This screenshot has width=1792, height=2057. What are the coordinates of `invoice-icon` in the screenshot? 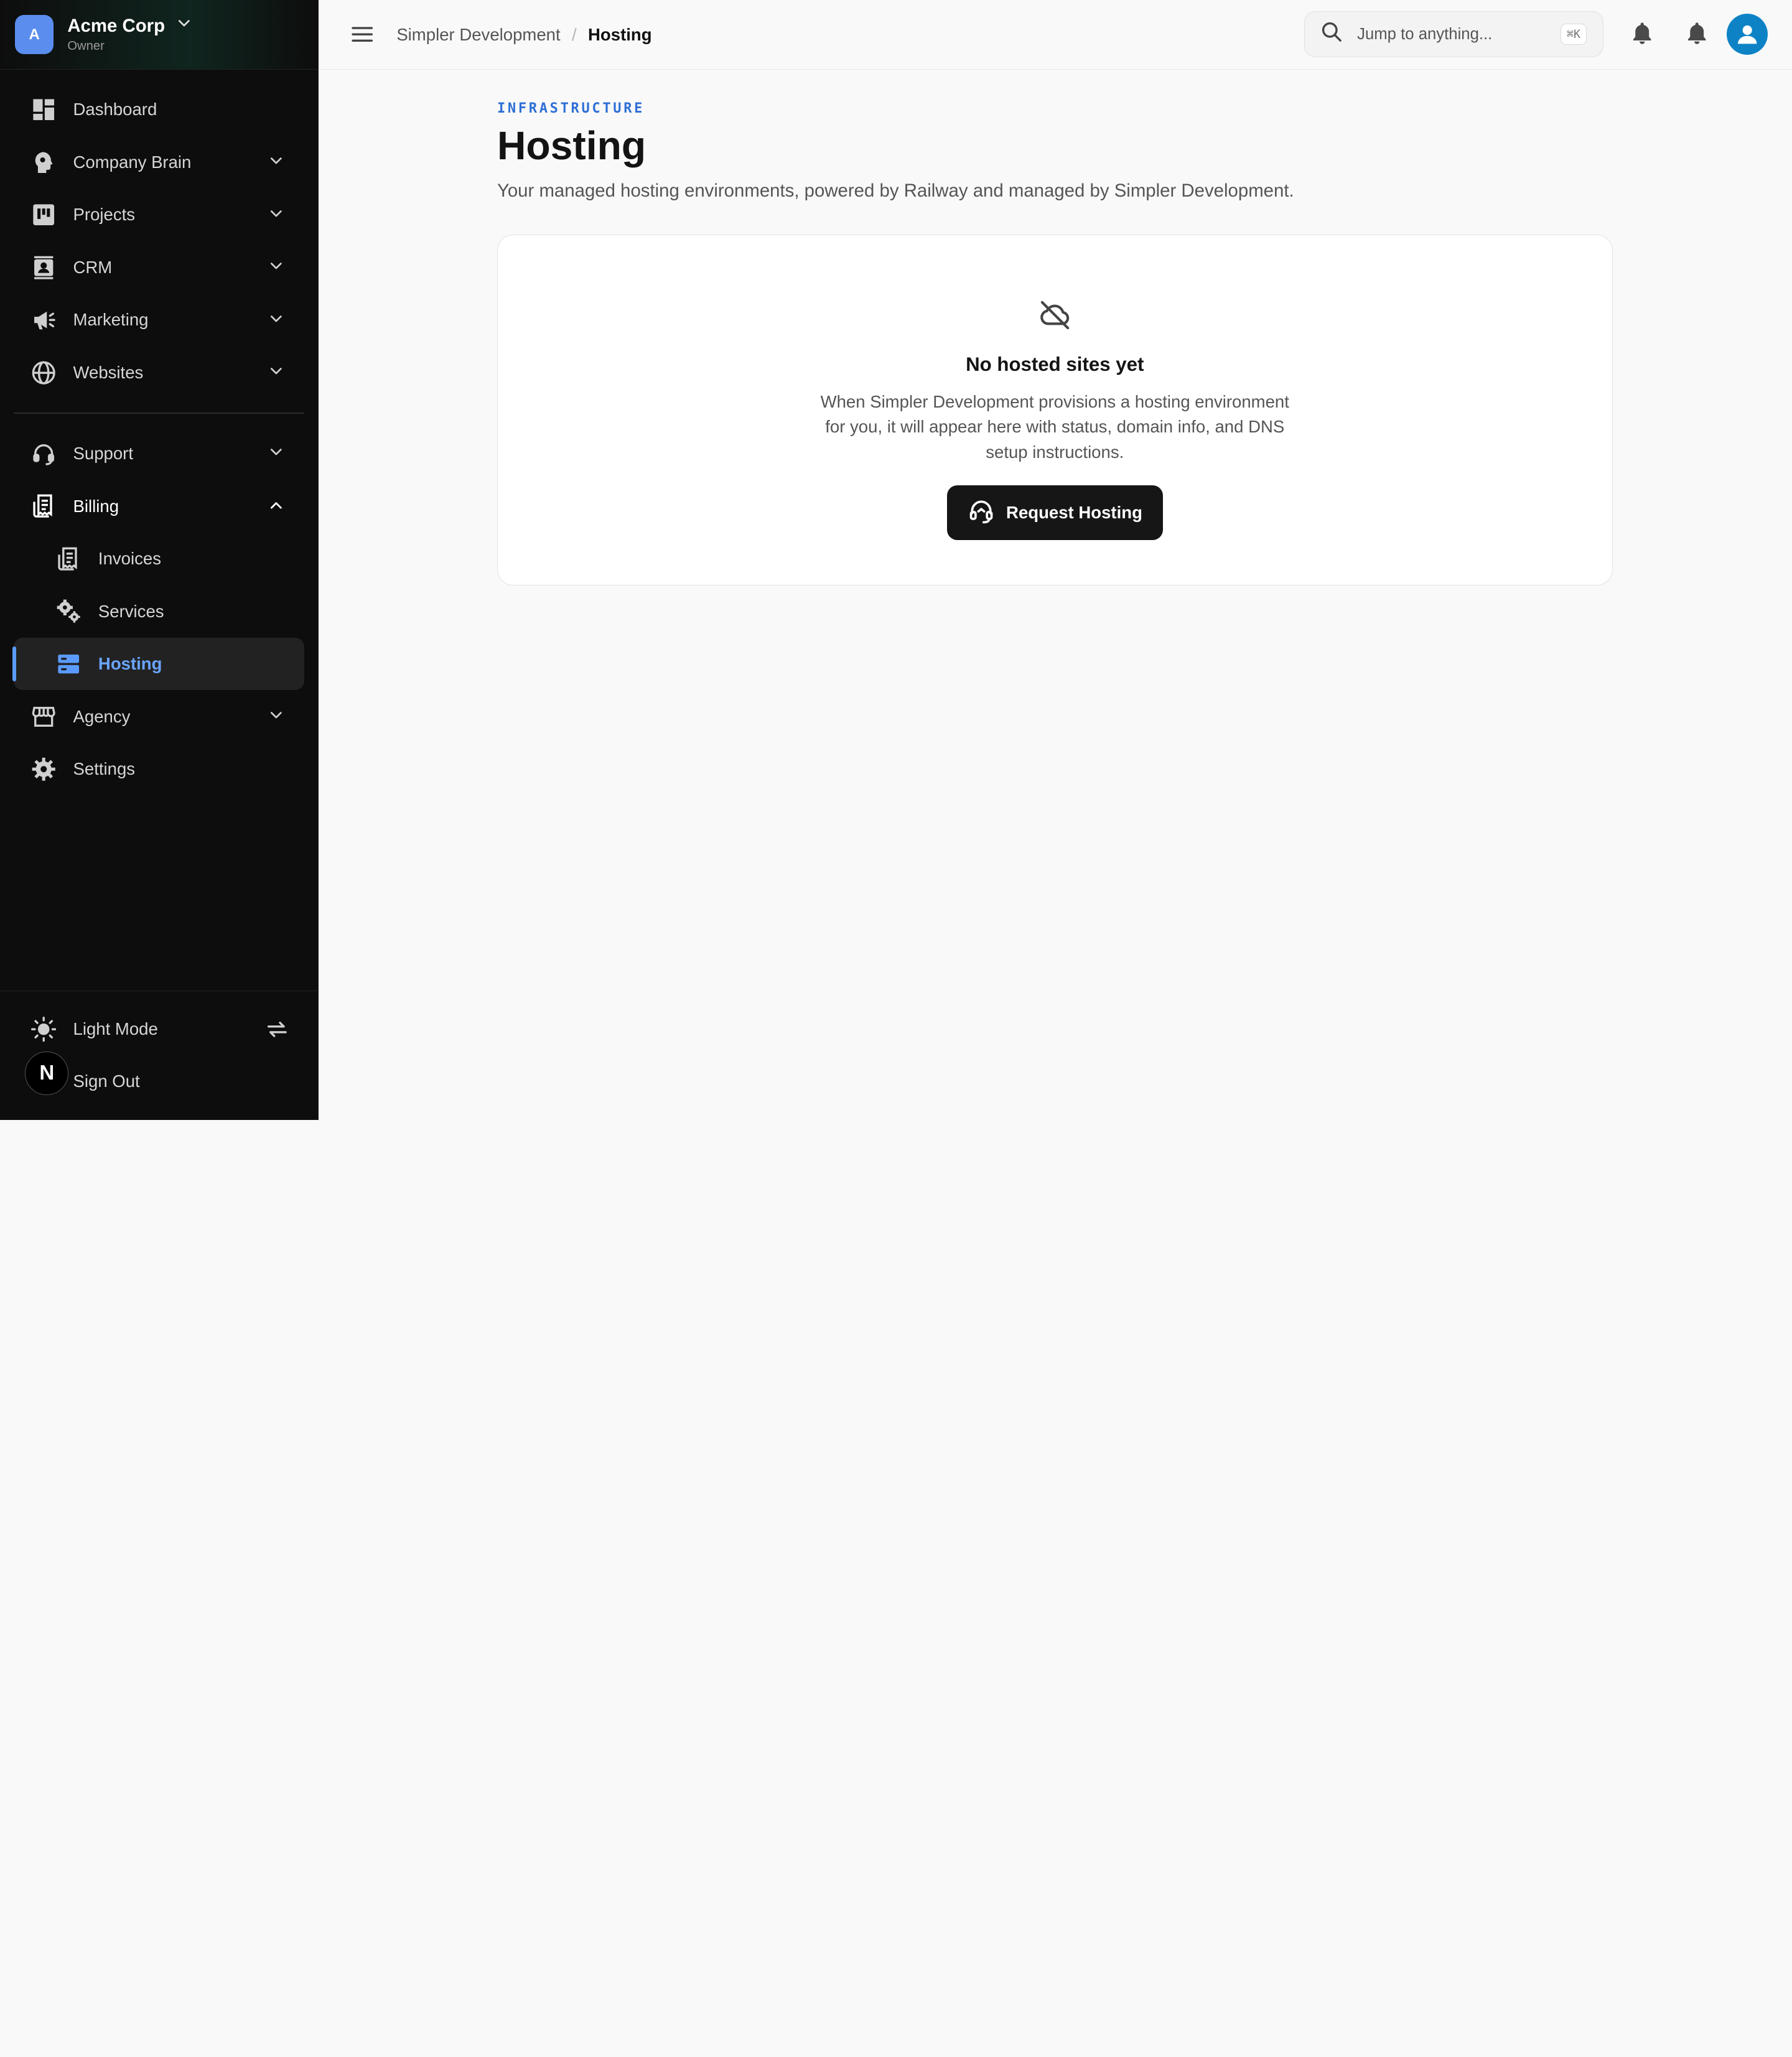 It's located at (68, 558).